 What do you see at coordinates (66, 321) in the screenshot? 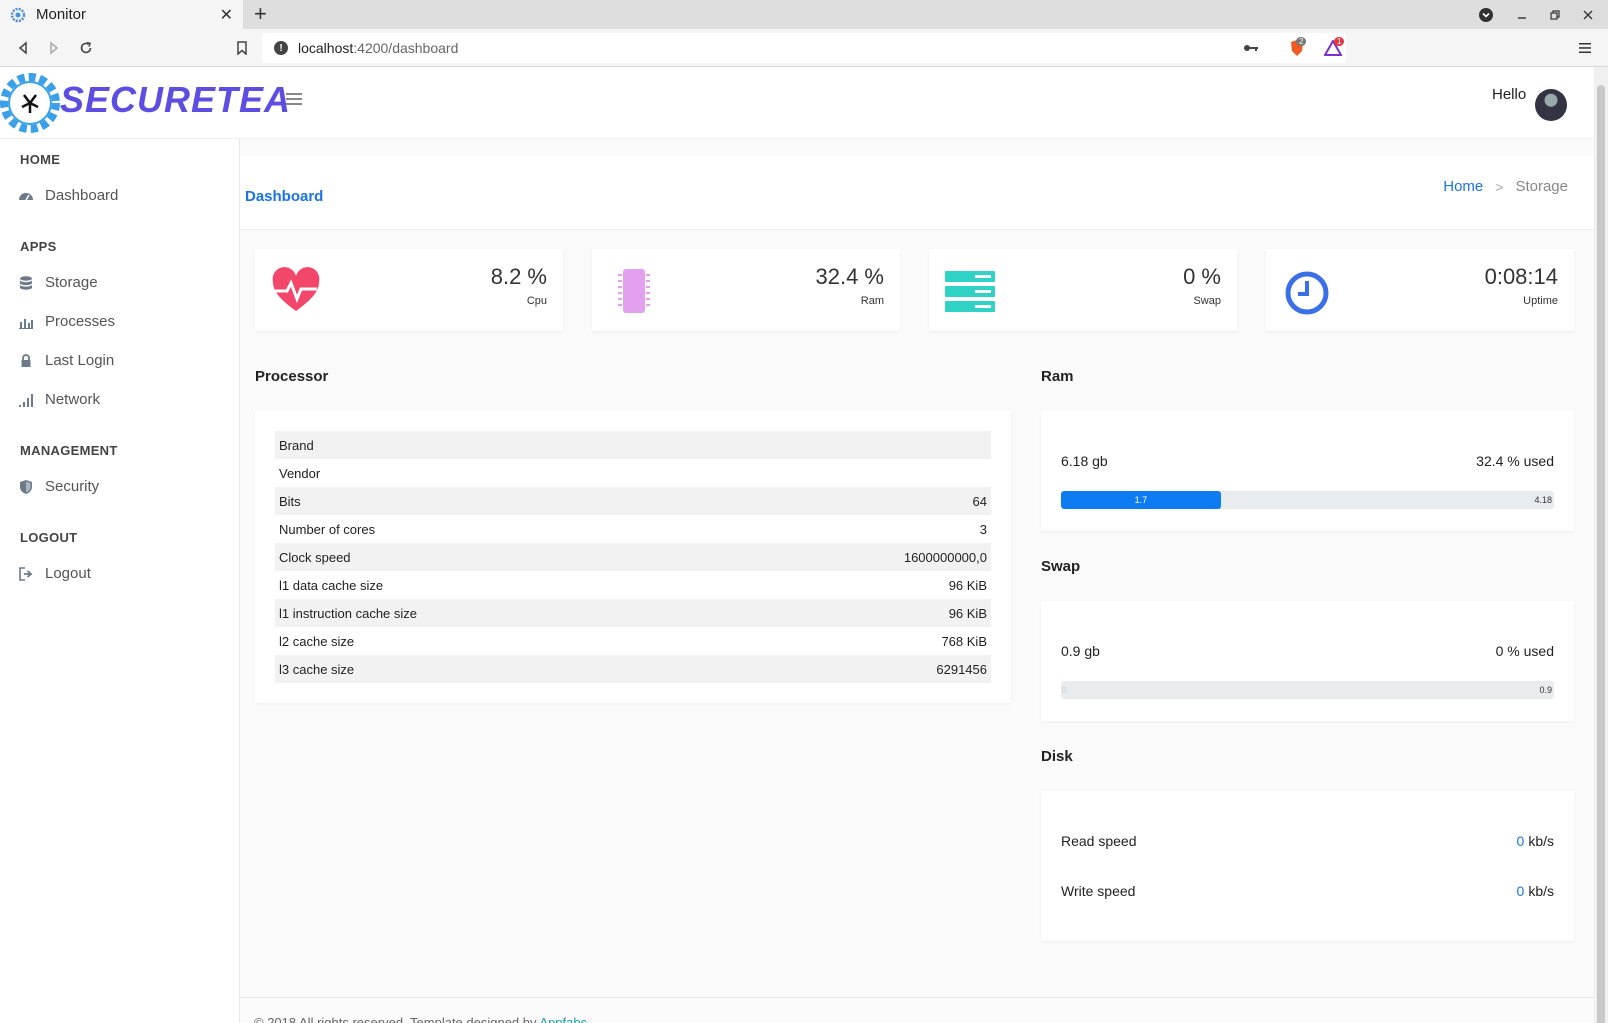
I see `sidebar-item-processes: Processes` at bounding box center [66, 321].